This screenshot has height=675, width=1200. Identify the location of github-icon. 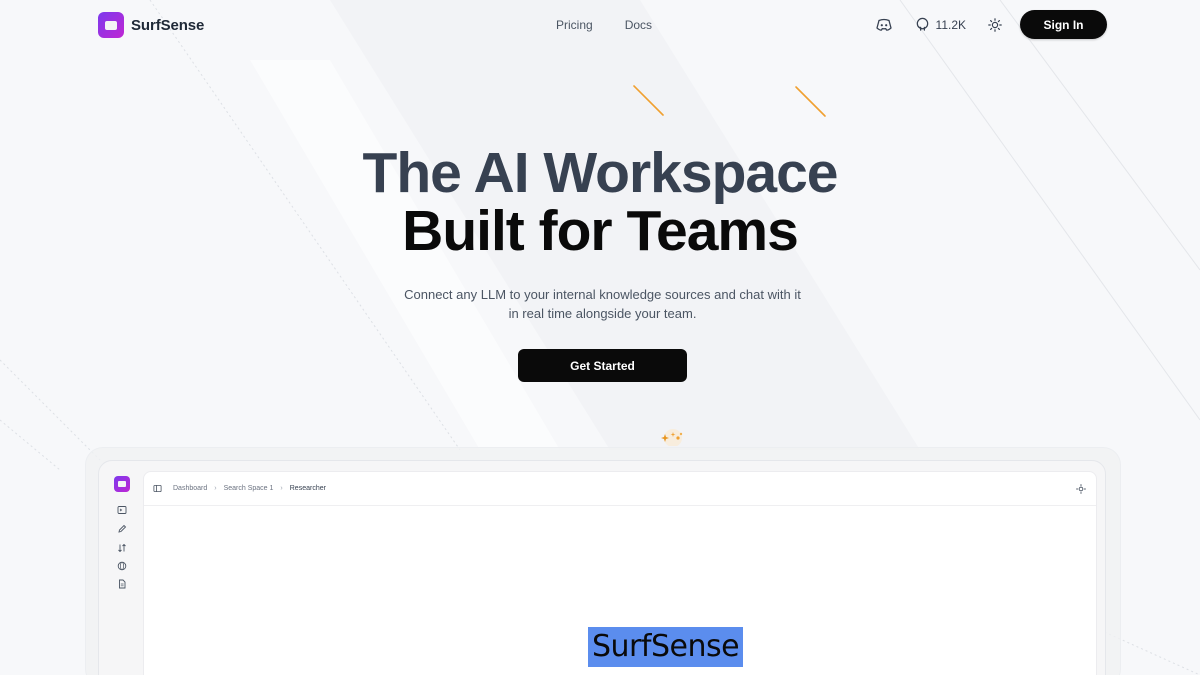
(922, 24).